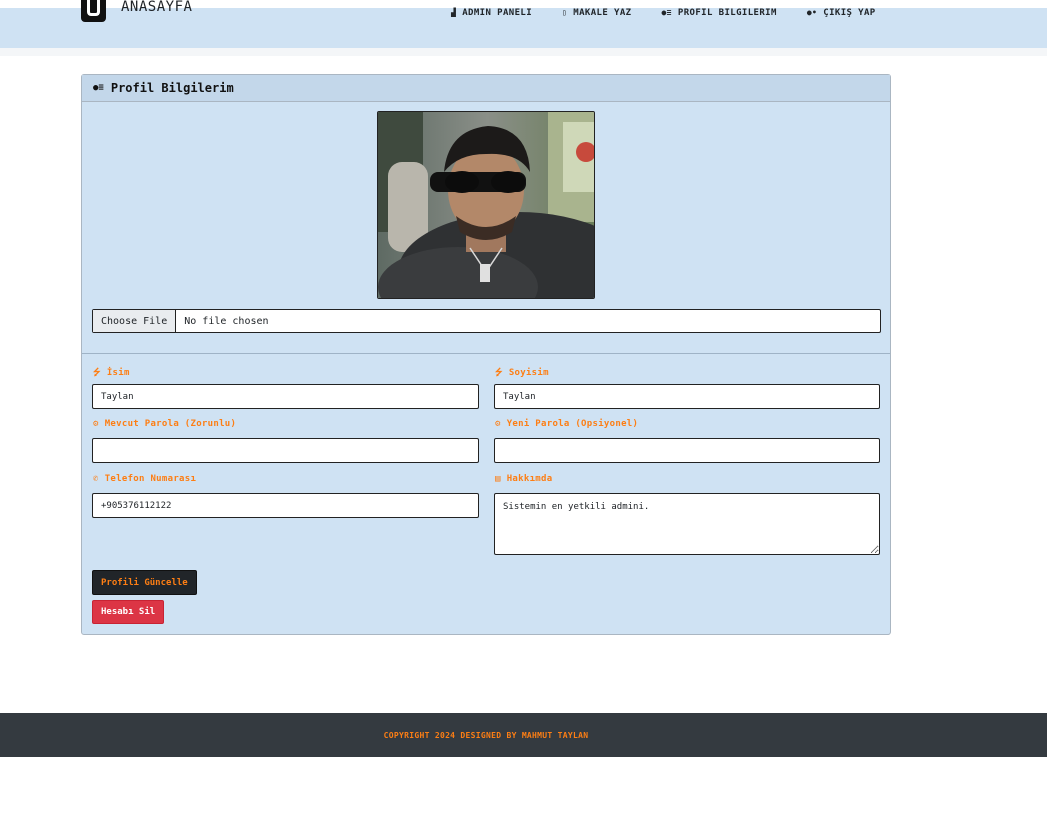 The image size is (1047, 838). I want to click on file-status: No file chosen, so click(226, 321).